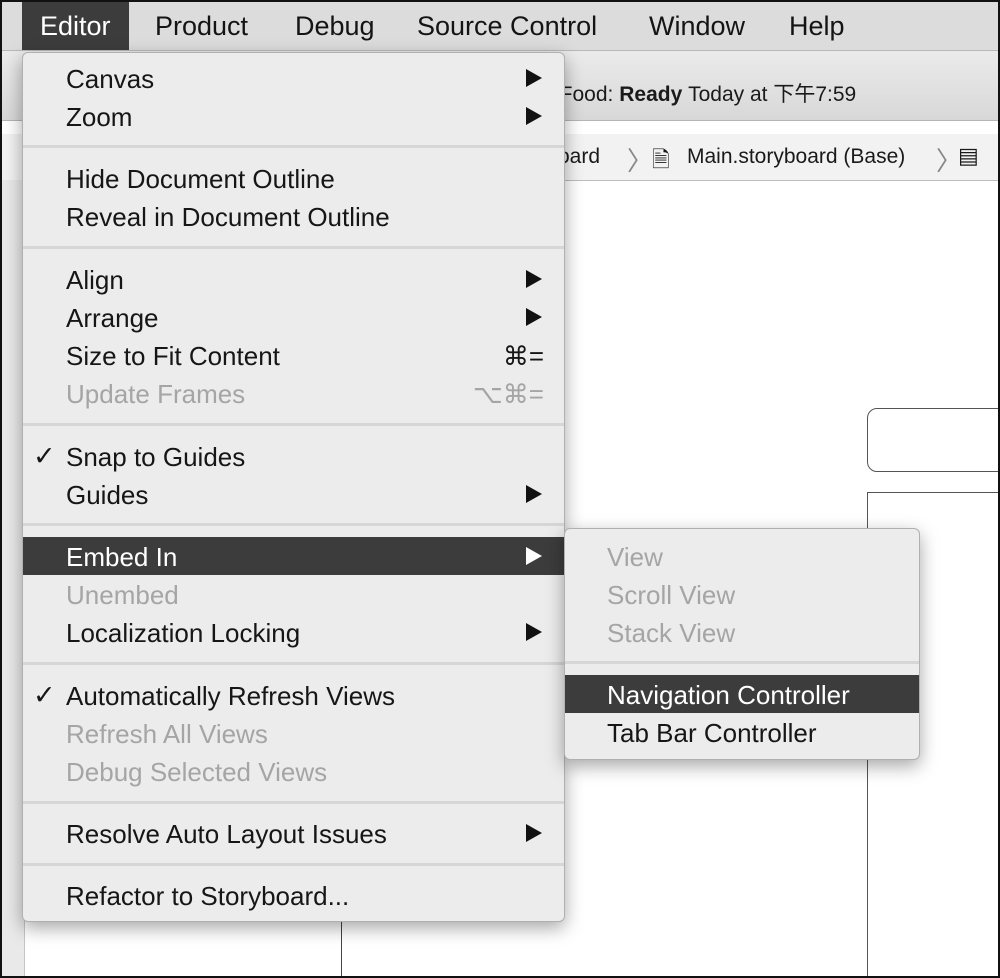 The width and height of the screenshot is (1000, 978). What do you see at coordinates (122, 595) in the screenshot?
I see `menu-item-label: Unembed` at bounding box center [122, 595].